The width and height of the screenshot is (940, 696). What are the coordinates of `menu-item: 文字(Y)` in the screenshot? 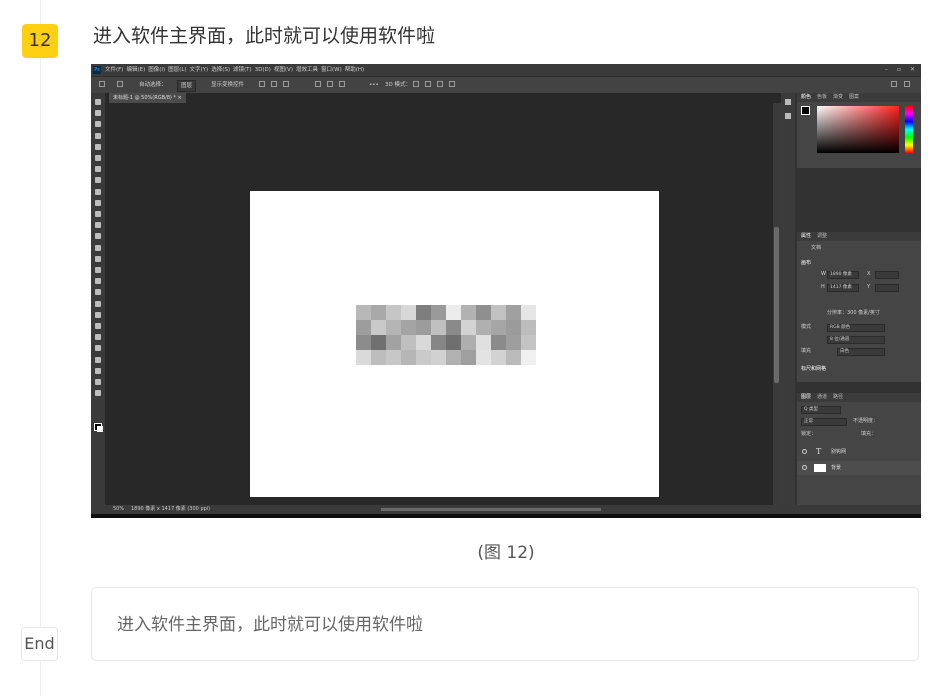 It's located at (199, 70).